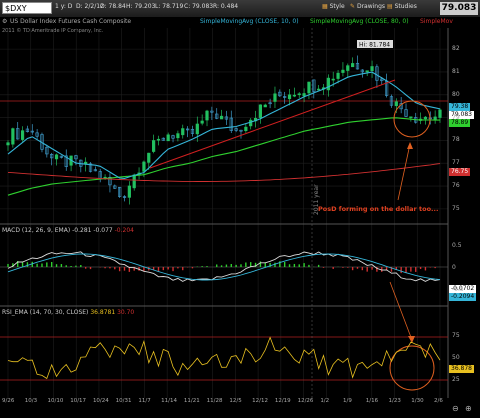  I want to click on x-axis-label: 1/30, so click(417, 401).